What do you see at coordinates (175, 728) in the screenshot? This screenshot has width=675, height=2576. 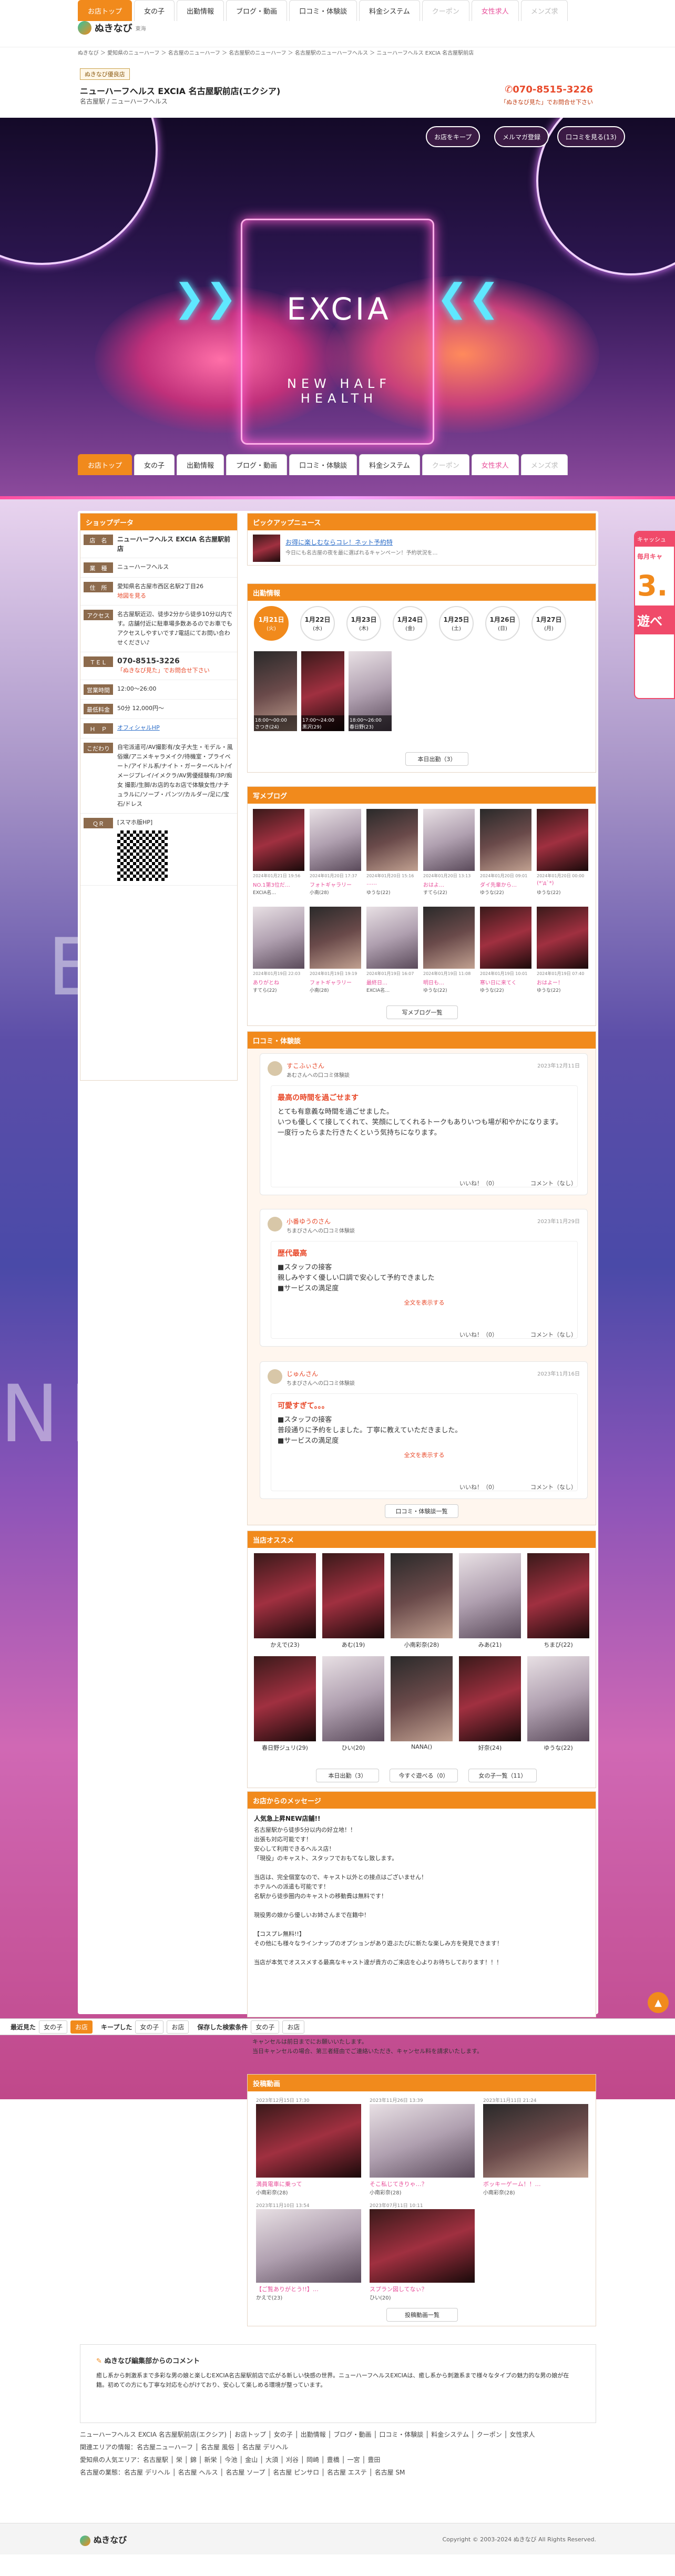 I see `shop-data-value: オフィシャルHP` at bounding box center [175, 728].